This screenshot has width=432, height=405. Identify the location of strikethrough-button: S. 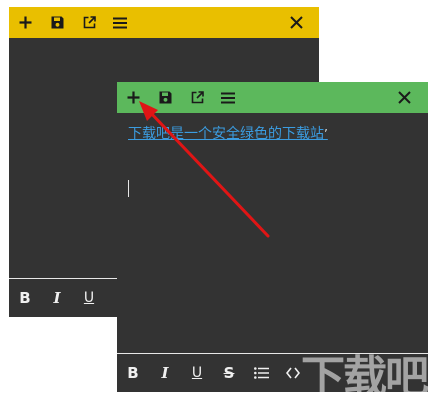
(229, 373).